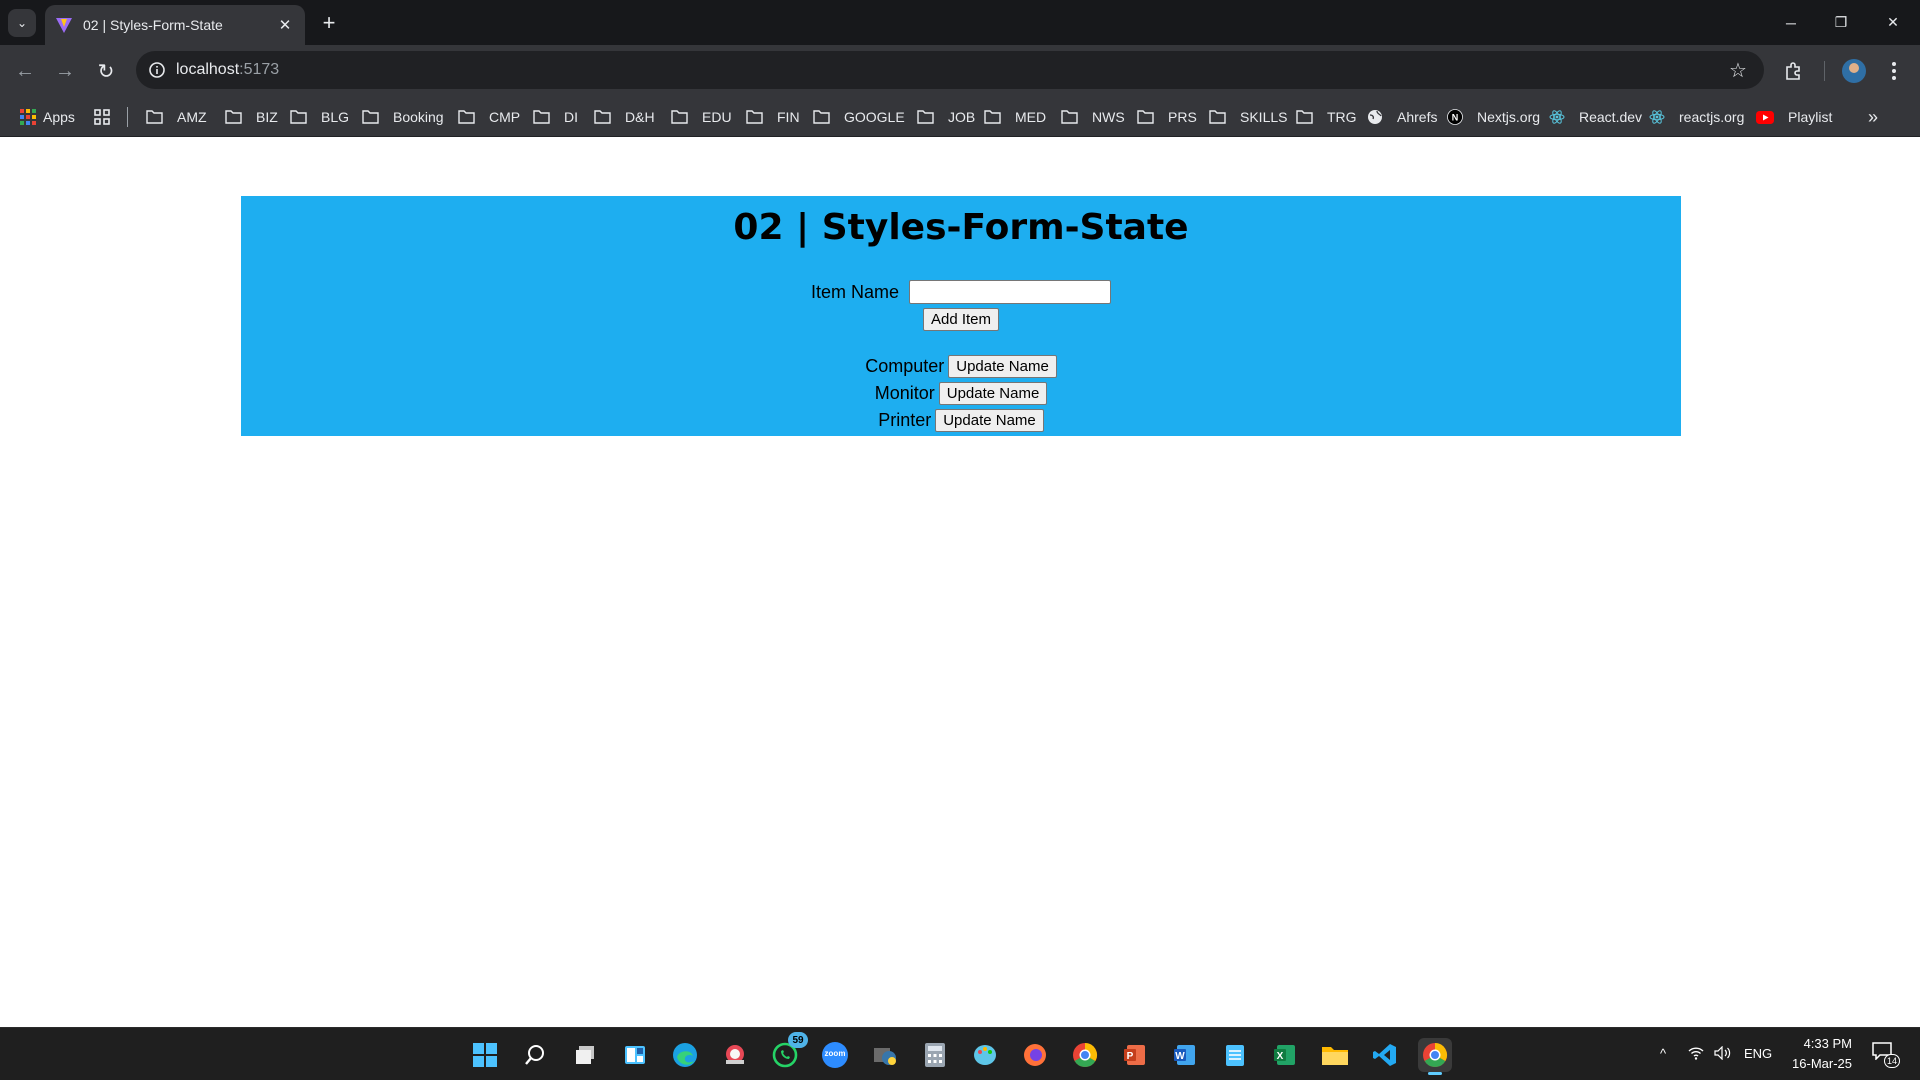  What do you see at coordinates (1031, 117) in the screenshot?
I see `bookmark-label: MED` at bounding box center [1031, 117].